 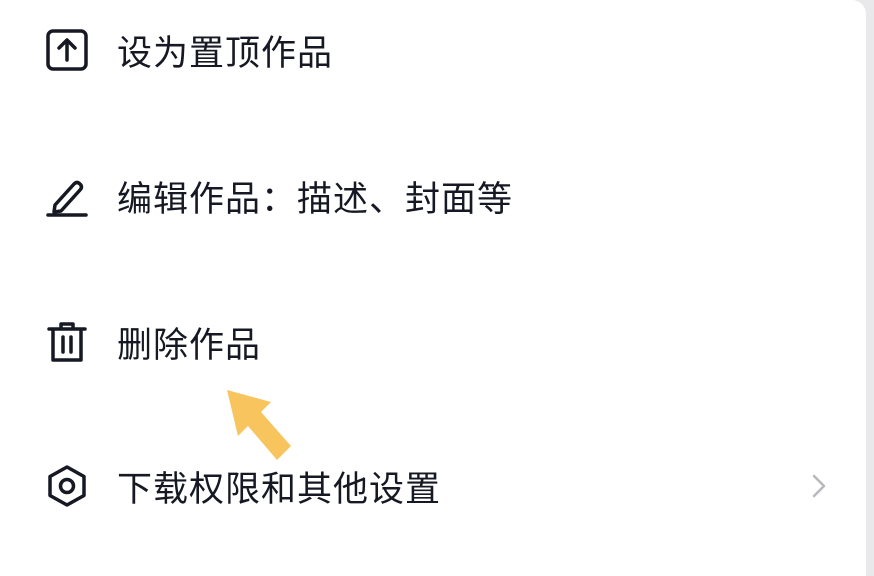 What do you see at coordinates (259, 425) in the screenshot?
I see `highlight-arrow-icon` at bounding box center [259, 425].